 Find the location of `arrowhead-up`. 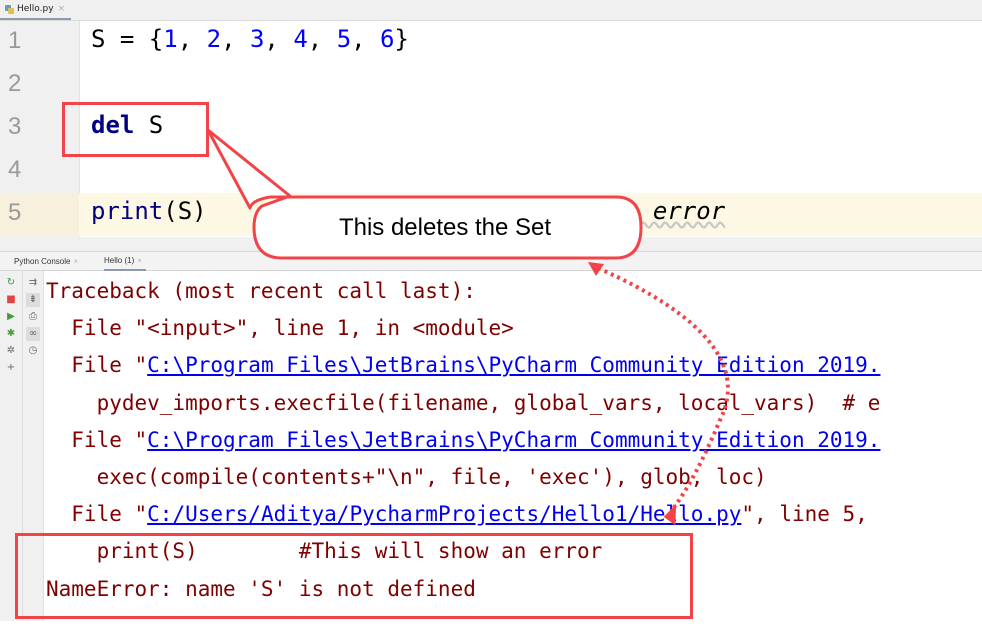

arrowhead-up is located at coordinates (596, 269).